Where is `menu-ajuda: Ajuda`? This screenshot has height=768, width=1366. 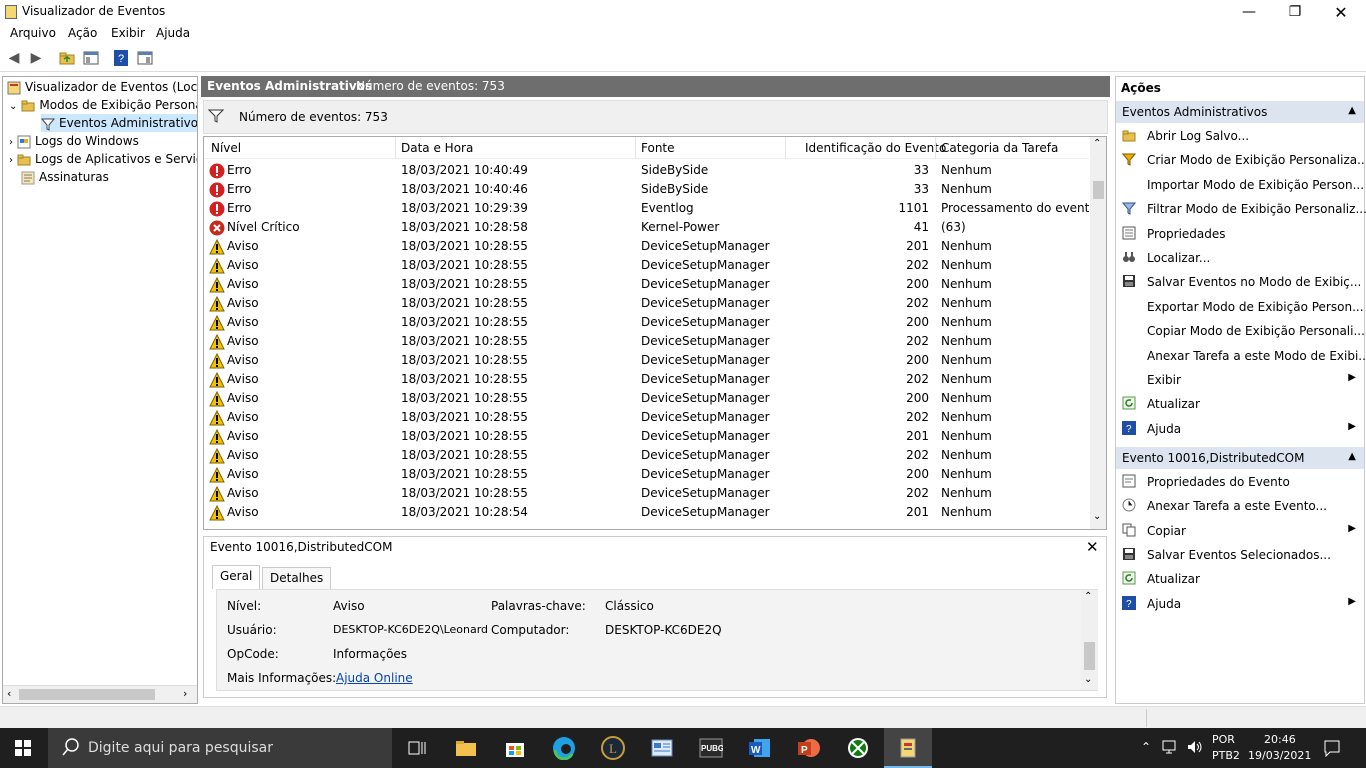 menu-ajuda: Ajuda is located at coordinates (173, 33).